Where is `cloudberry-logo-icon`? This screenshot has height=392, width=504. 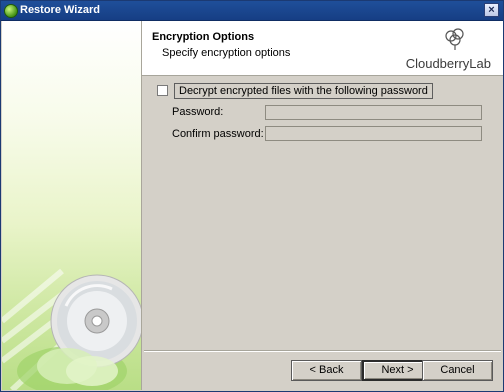 cloudberry-logo-icon is located at coordinates (454, 39).